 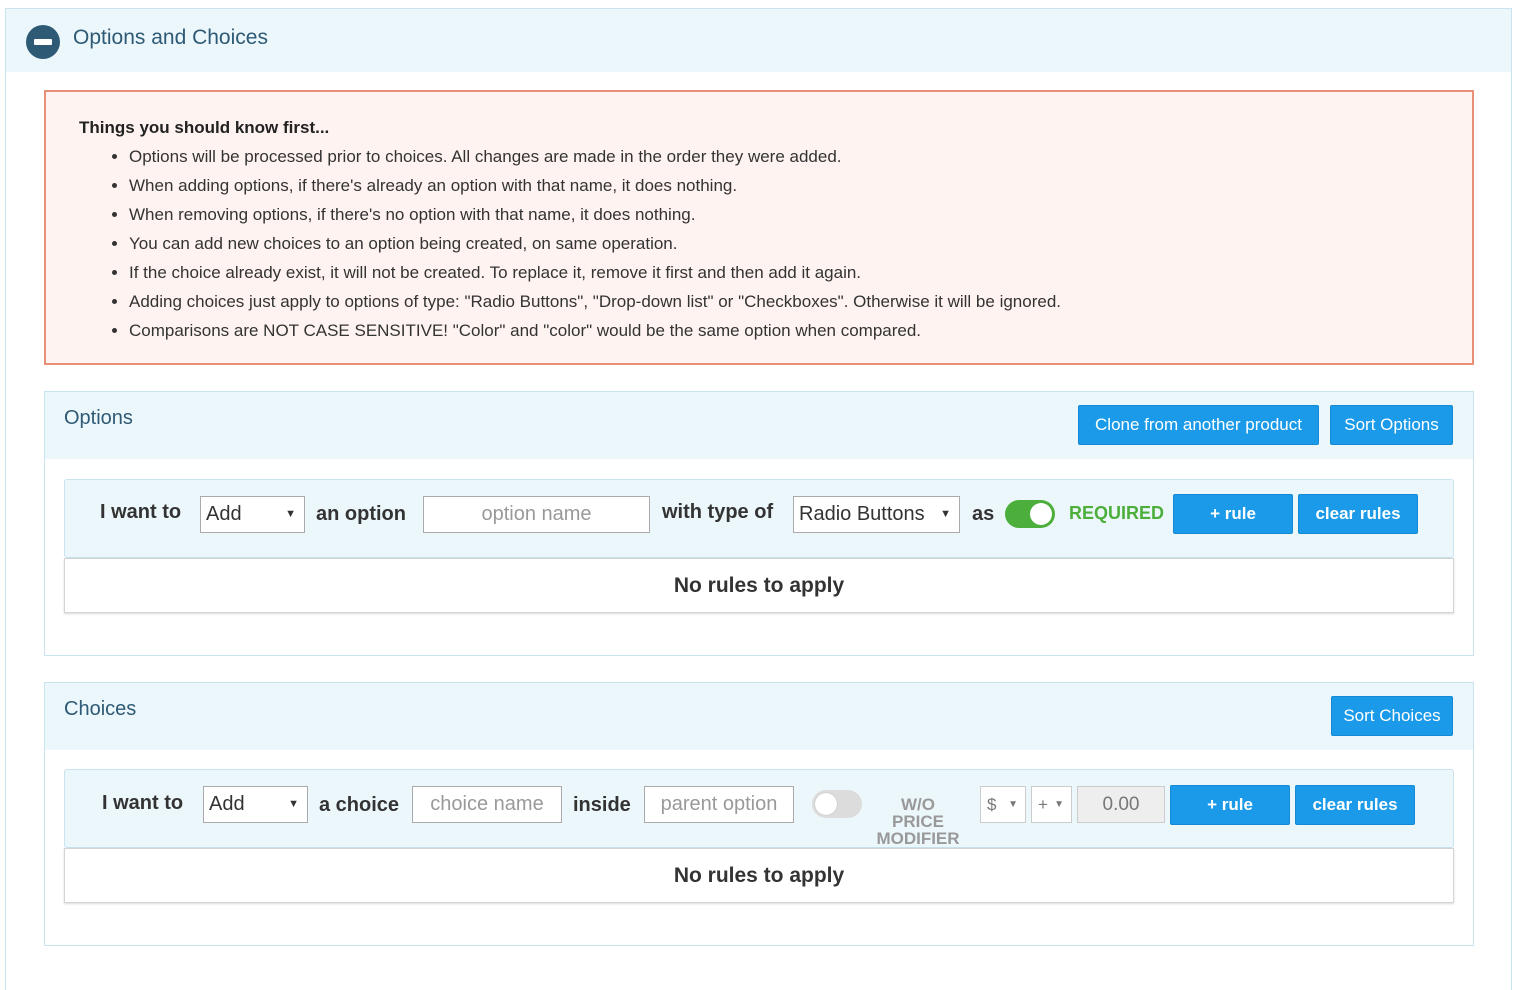 I want to click on parent-option-input: parent option, so click(x=719, y=804).